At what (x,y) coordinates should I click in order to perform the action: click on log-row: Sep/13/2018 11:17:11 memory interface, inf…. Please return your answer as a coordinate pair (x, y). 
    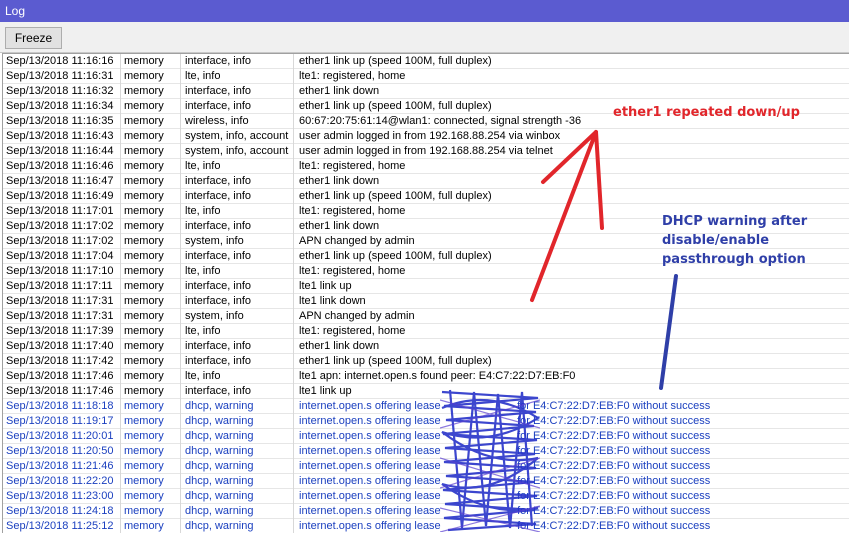
    Looking at the image, I should click on (426, 286).